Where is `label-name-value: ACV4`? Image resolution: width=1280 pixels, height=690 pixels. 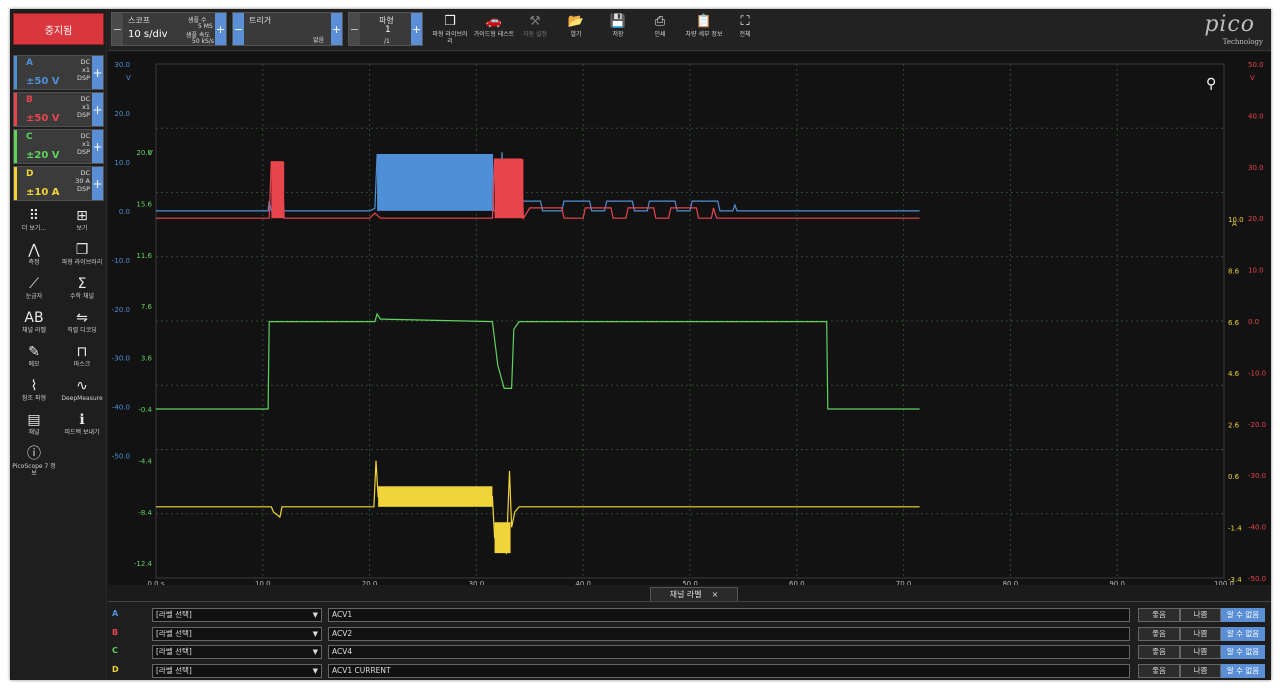 label-name-value: ACV4 is located at coordinates (342, 651).